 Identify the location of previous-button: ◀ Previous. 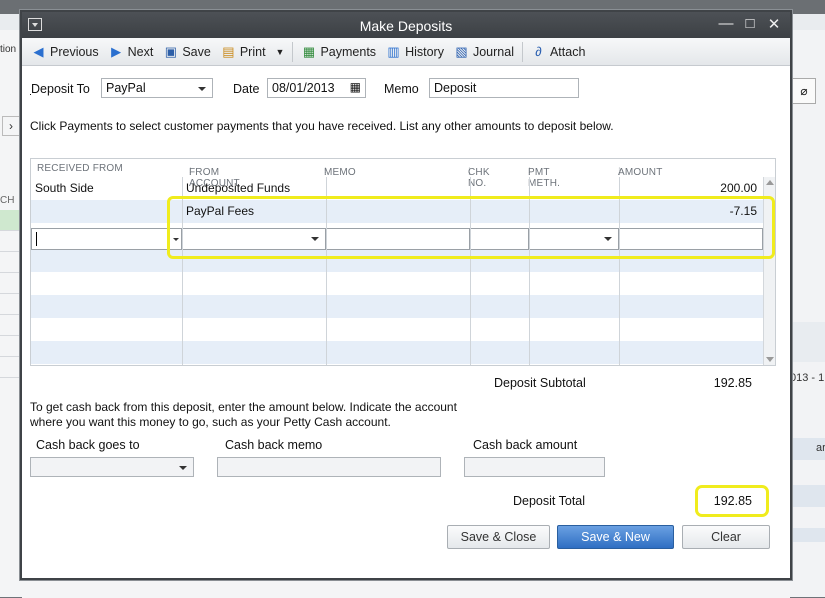
(65, 52).